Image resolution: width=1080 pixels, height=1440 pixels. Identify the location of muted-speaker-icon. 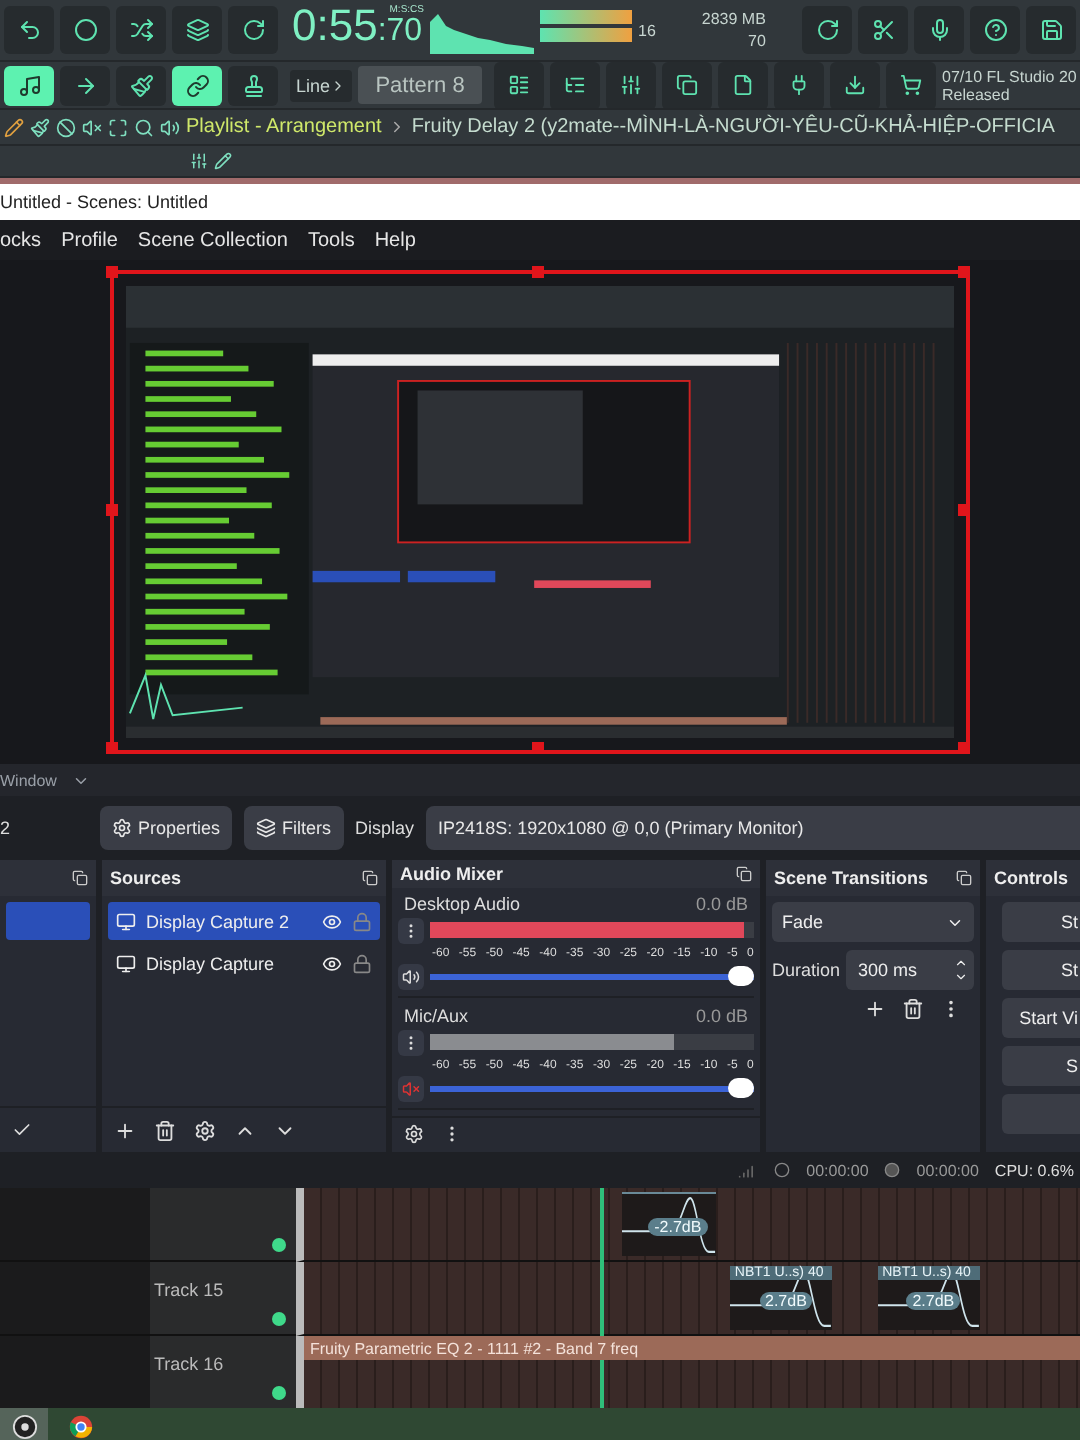
(411, 1088).